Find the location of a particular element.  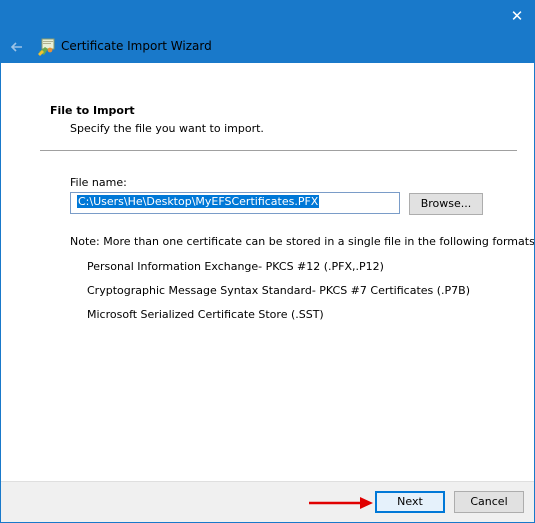

annotation-arrow-icon is located at coordinates (341, 503).